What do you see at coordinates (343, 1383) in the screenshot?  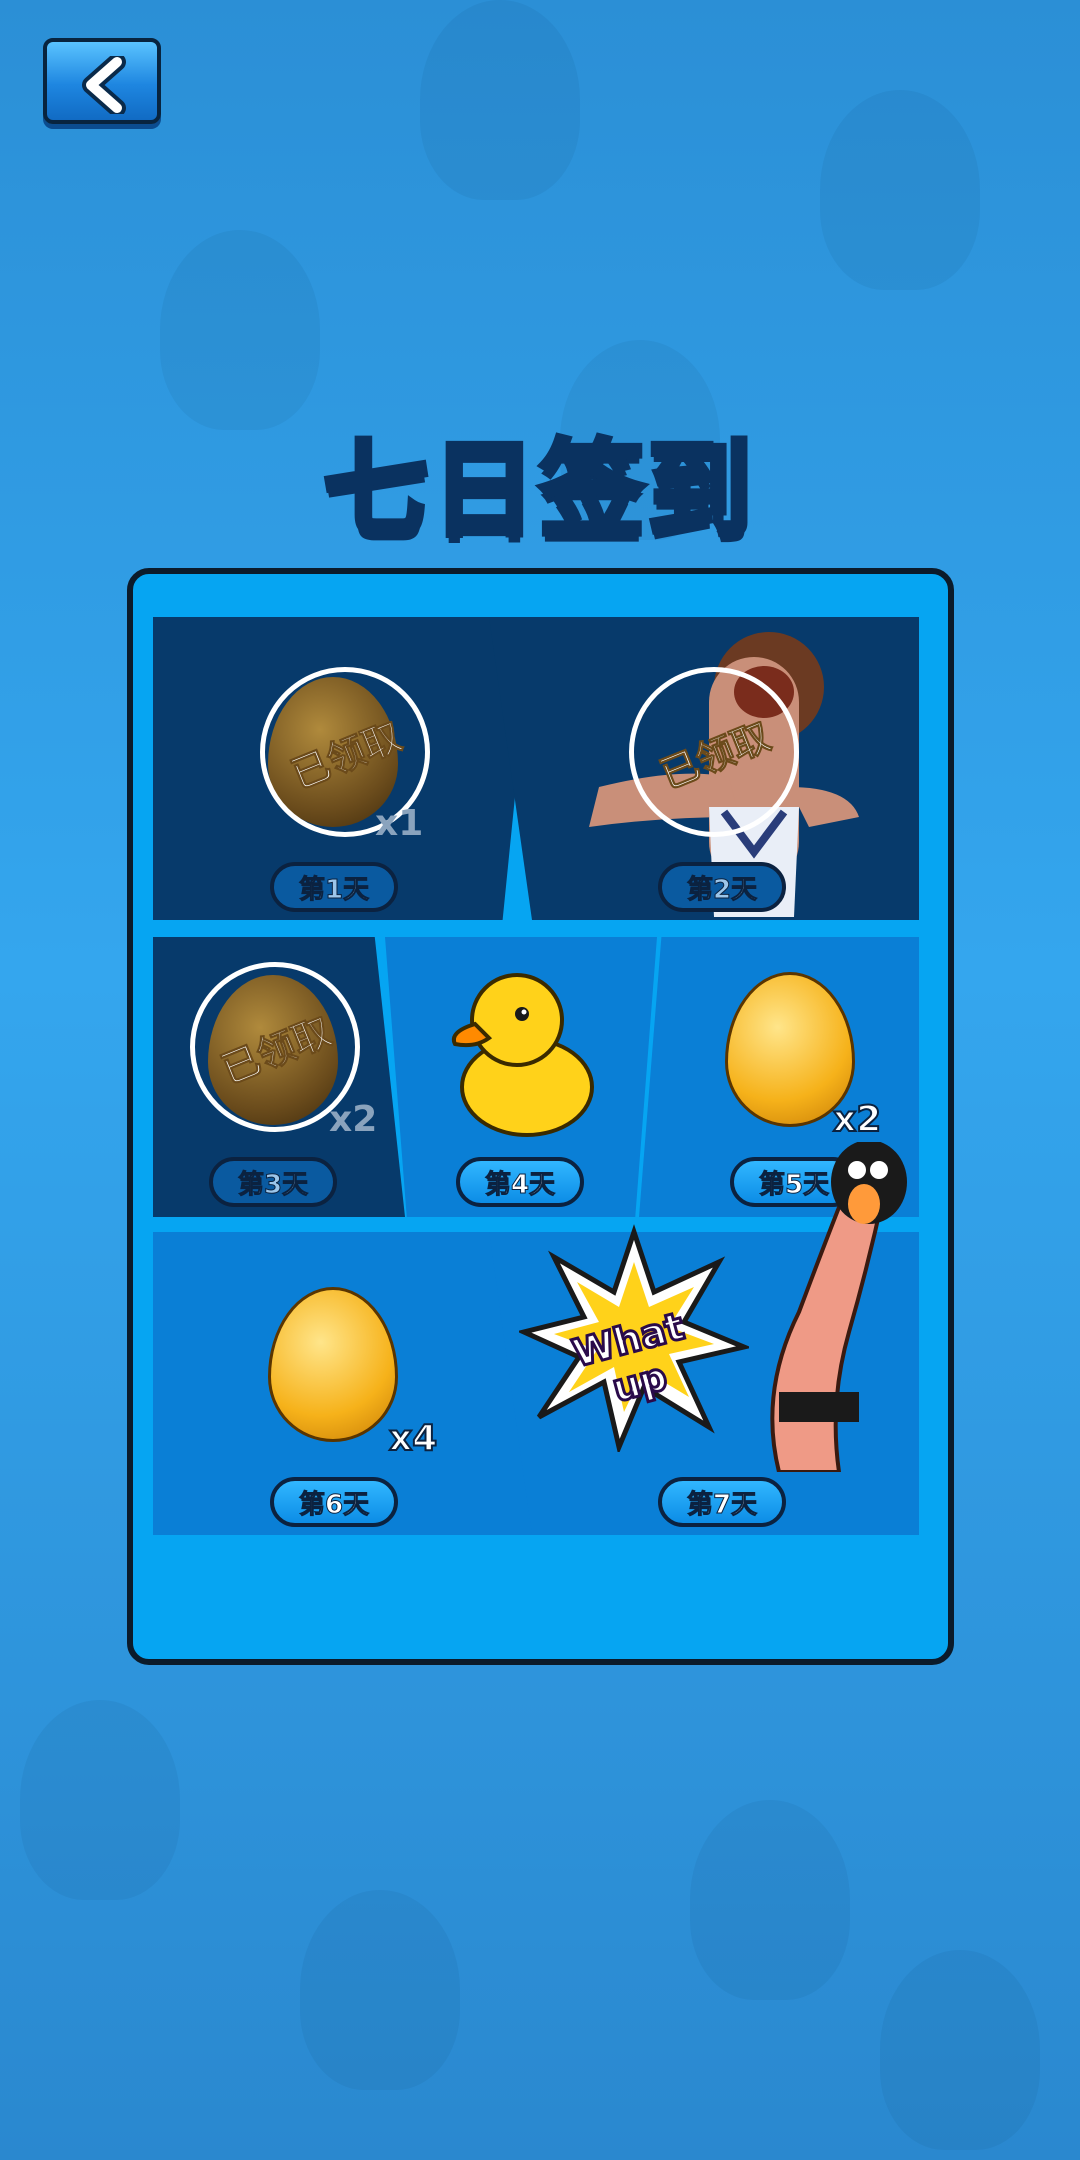 I see `day-card-6: x4 第6天` at bounding box center [343, 1383].